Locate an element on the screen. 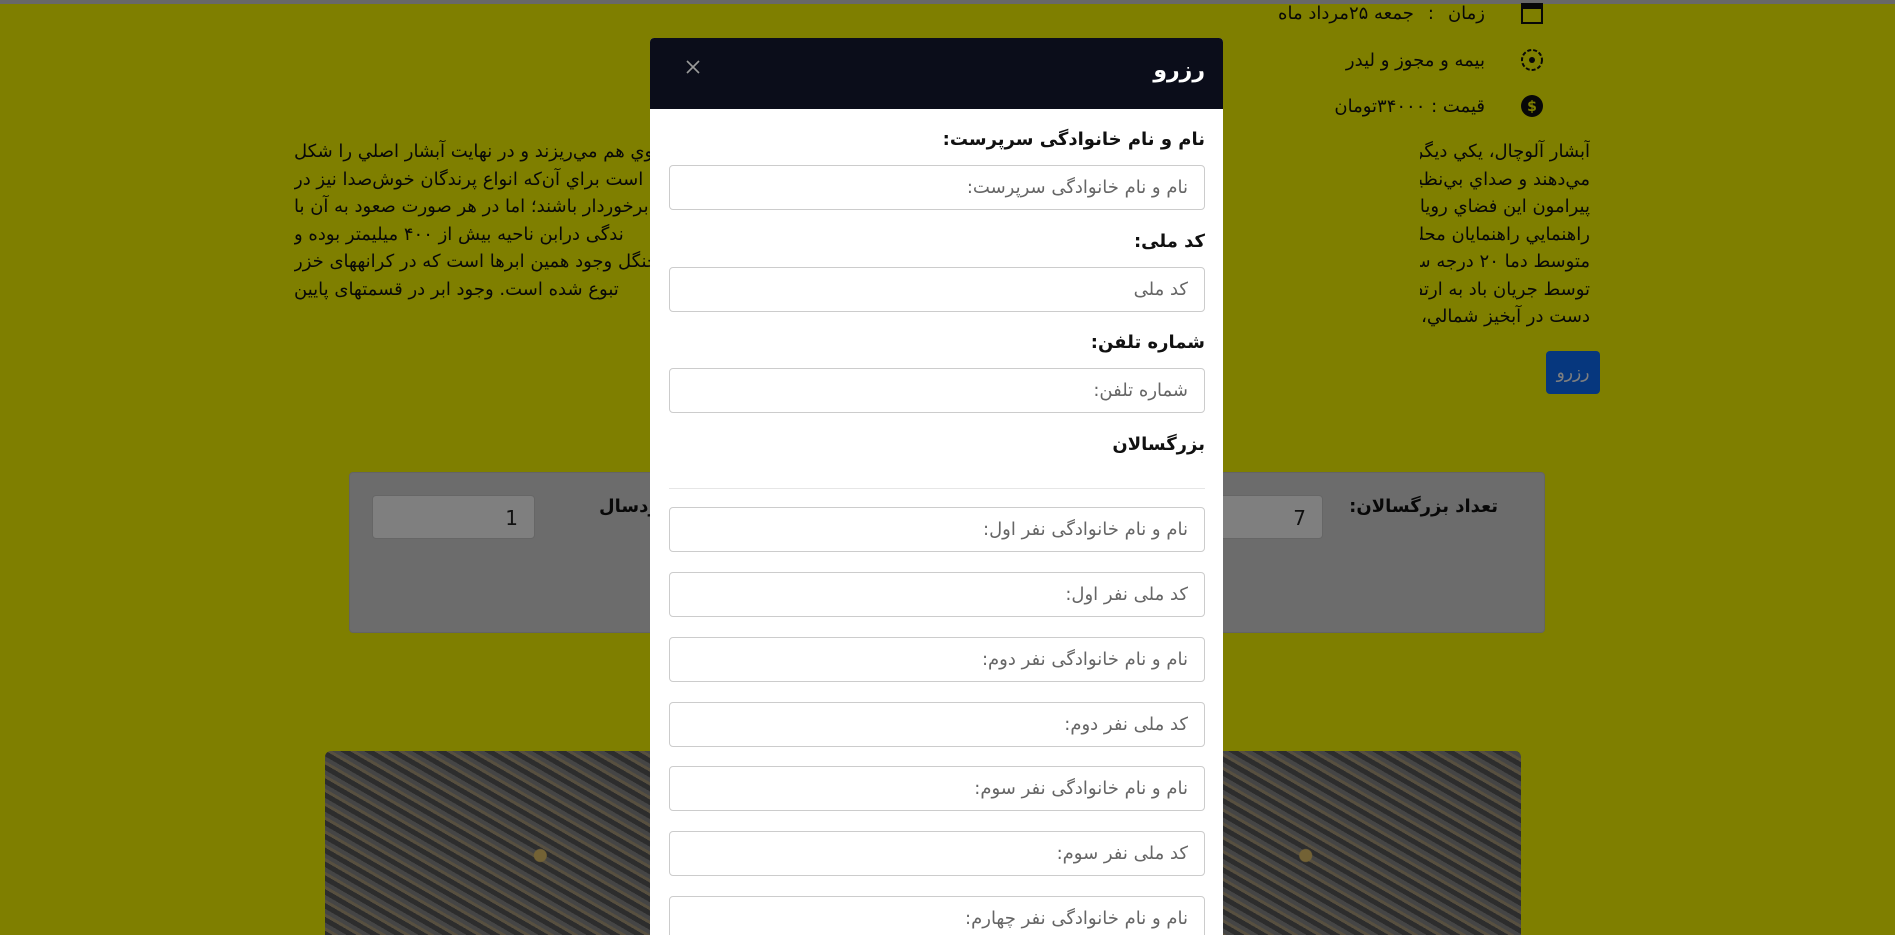 This screenshot has height=935, width=1895. modal-header: رزرو is located at coordinates (936, 73).